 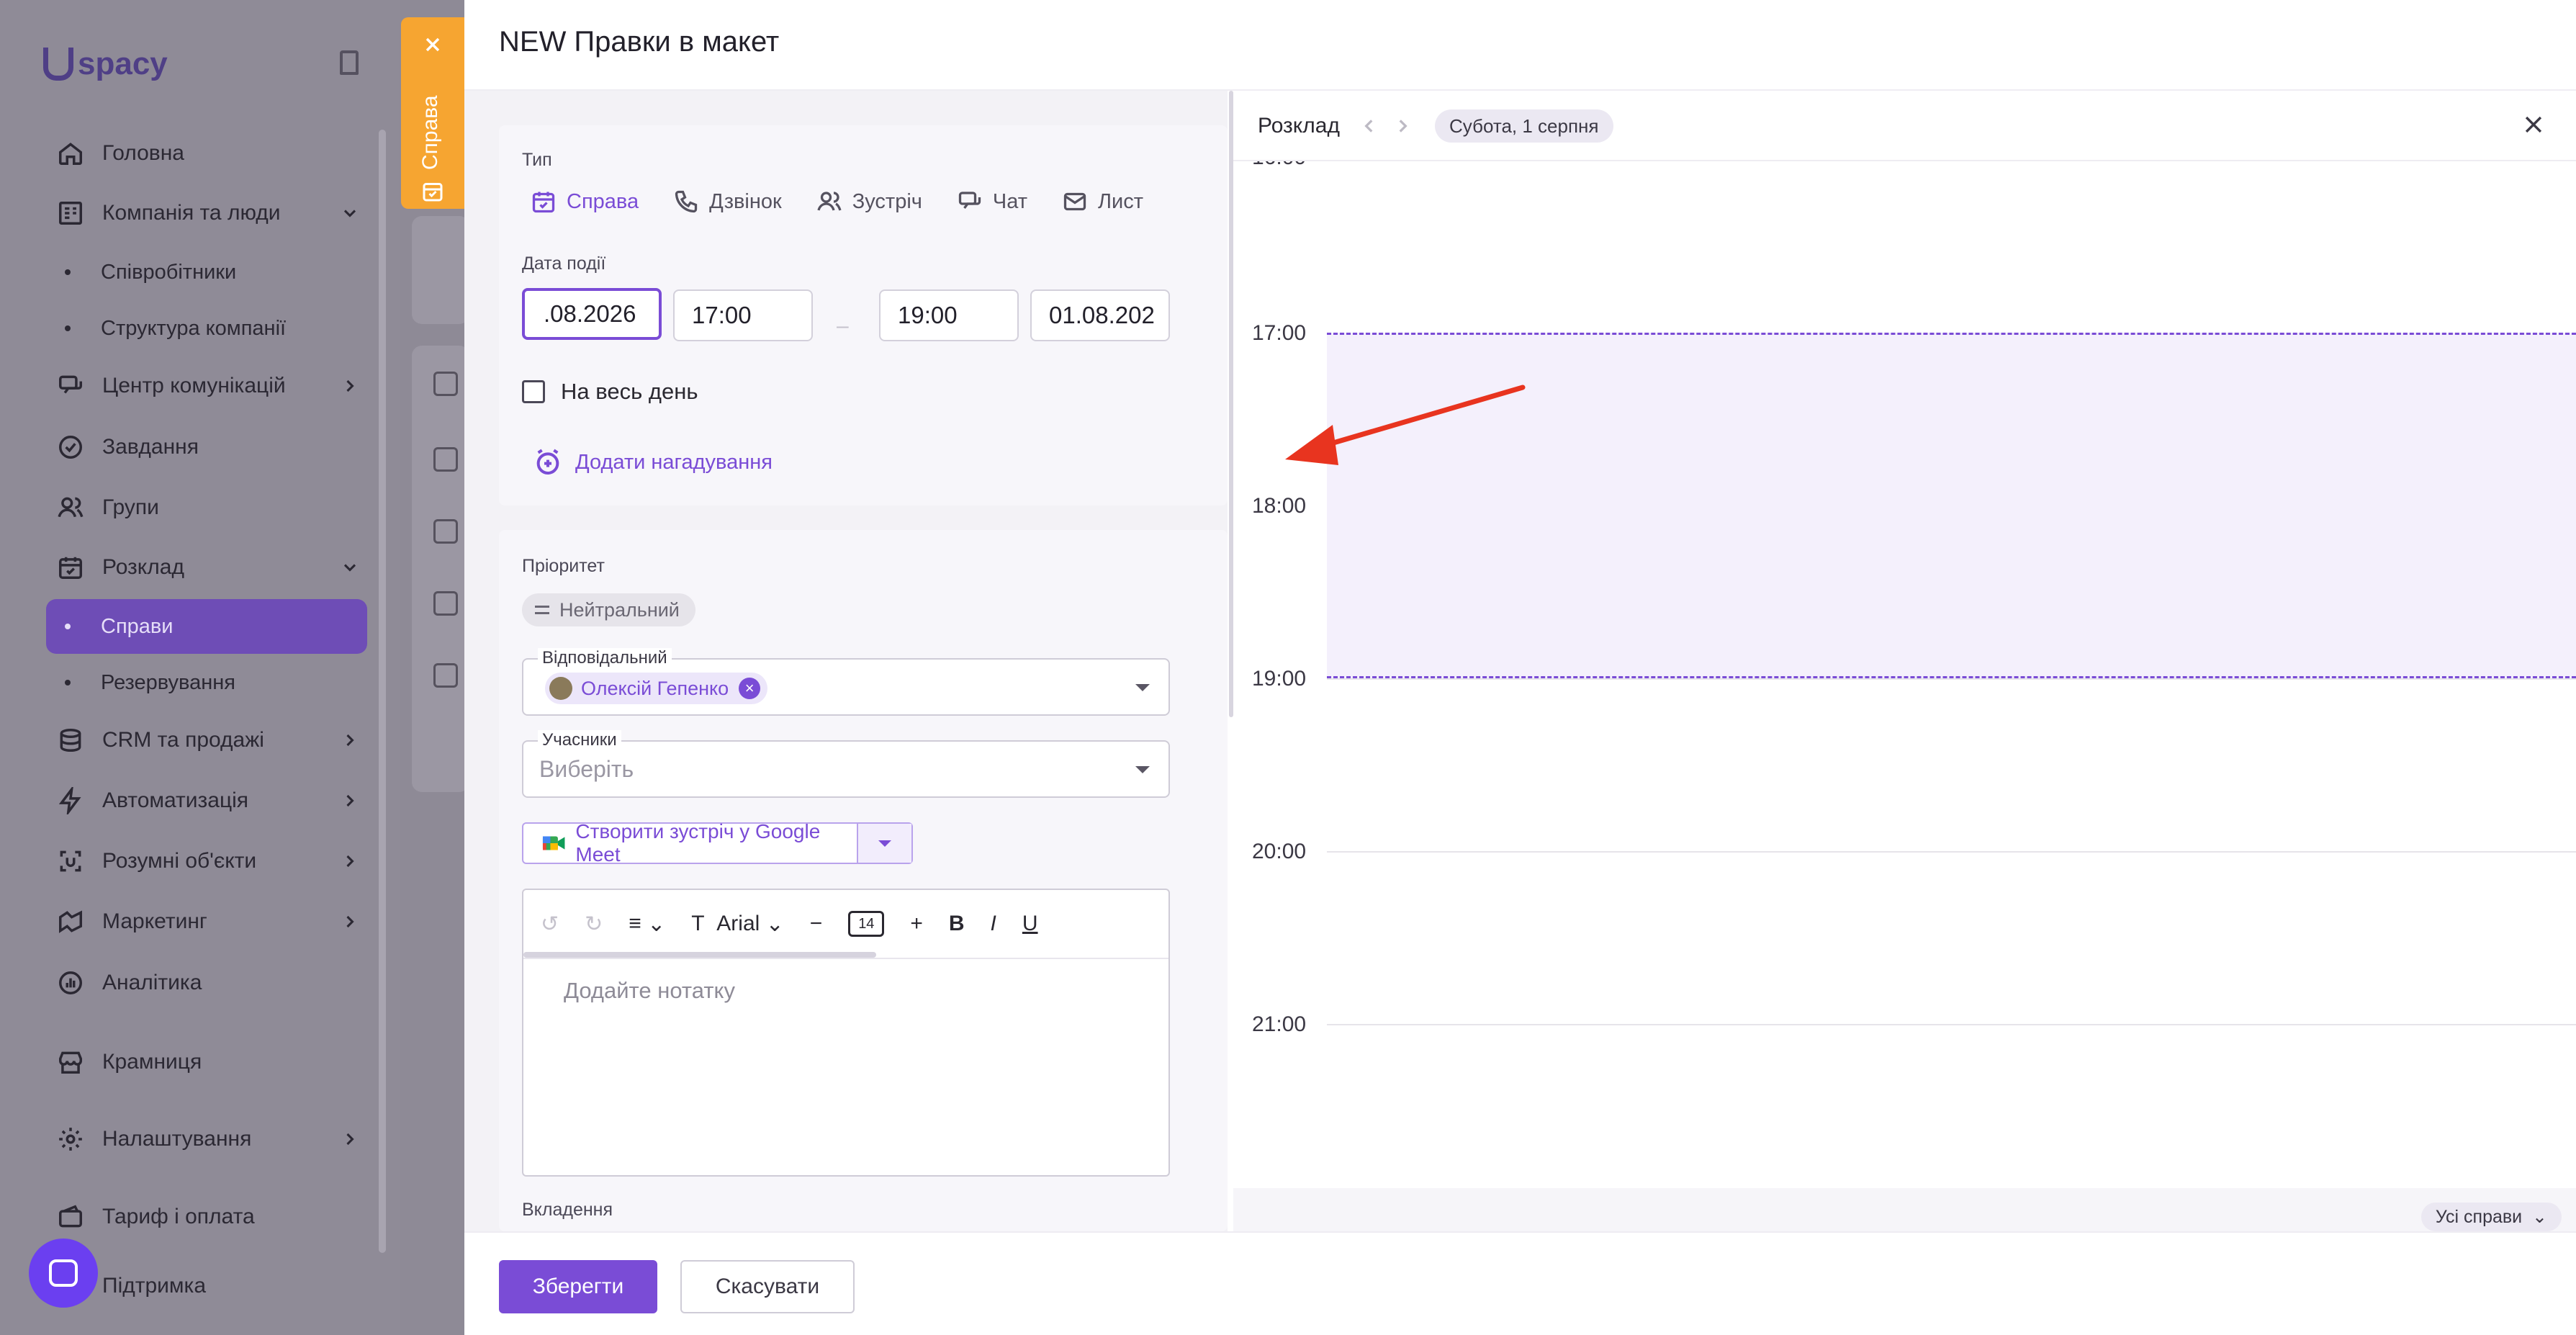 I want to click on nav-label: Автоматизація, so click(x=175, y=800).